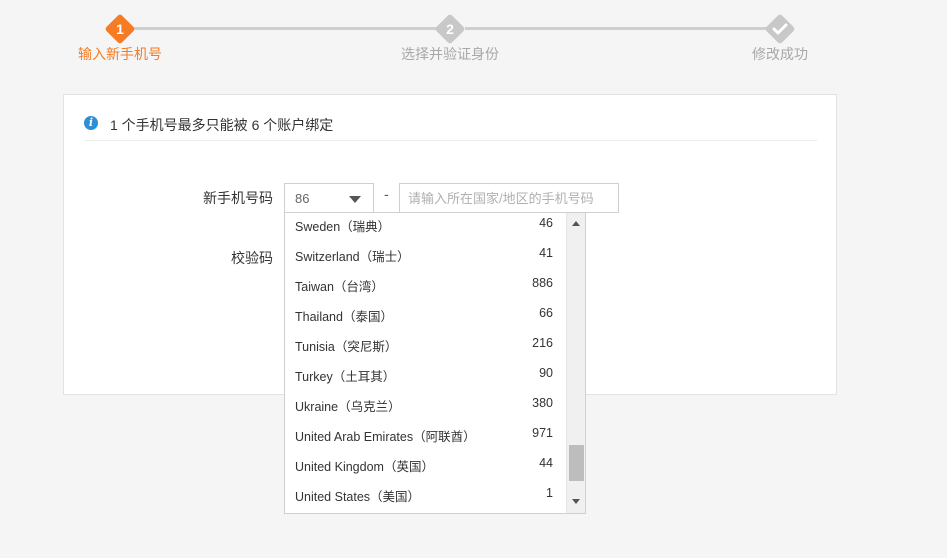 The height and width of the screenshot is (558, 947). Describe the element at coordinates (546, 373) in the screenshot. I see `country-code: 90` at that location.